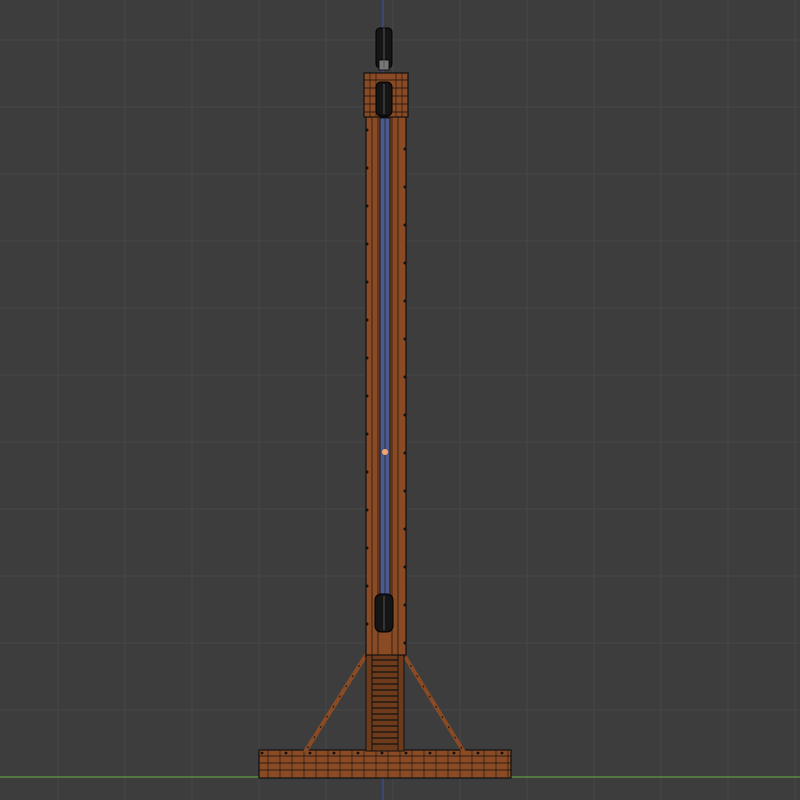  What do you see at coordinates (385, 703) in the screenshot?
I see `ladder-section` at bounding box center [385, 703].